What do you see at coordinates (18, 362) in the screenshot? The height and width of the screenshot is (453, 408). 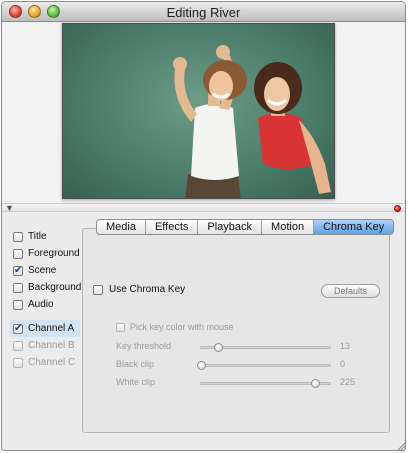 I see `track-channel-c-checkbox` at bounding box center [18, 362].